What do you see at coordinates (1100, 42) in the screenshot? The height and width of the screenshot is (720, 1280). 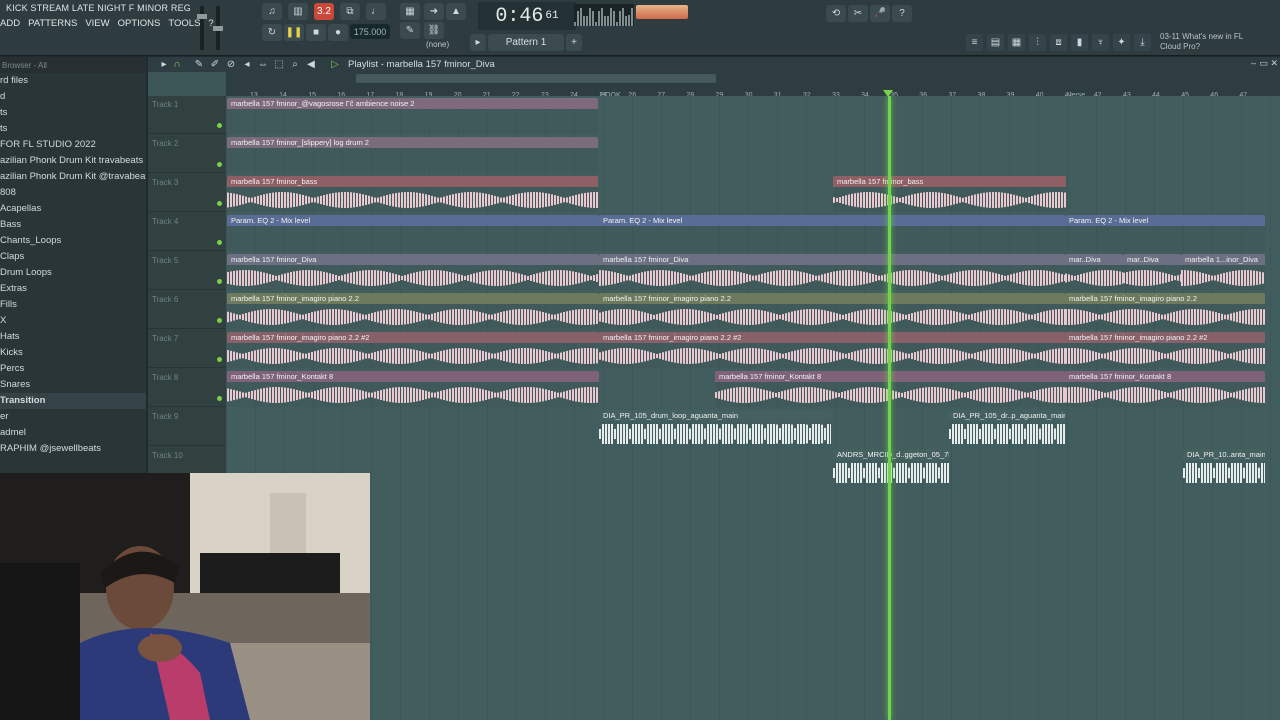 I see `plugin-db-icon: ♆` at bounding box center [1100, 42].